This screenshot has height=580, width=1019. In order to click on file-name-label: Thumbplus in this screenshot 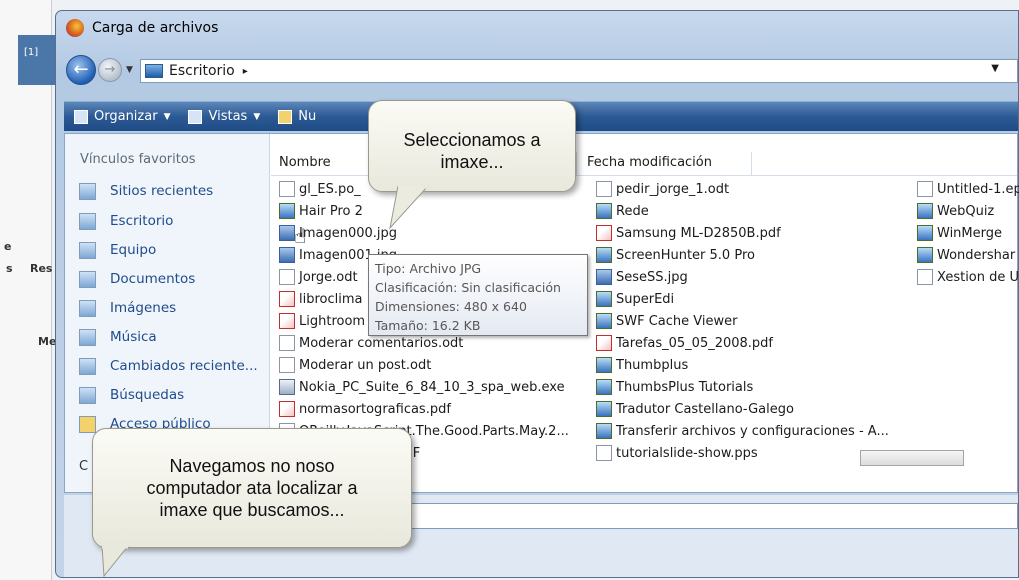, I will do `click(652, 365)`.